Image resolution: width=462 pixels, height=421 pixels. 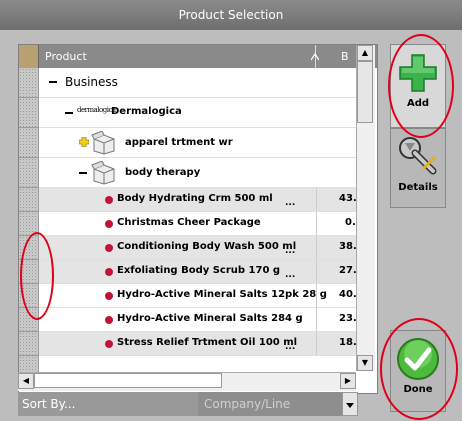 I want to click on product-row: Hydro-Active Mineral Salts 12pk 28 g 40., so click(x=199, y=296).